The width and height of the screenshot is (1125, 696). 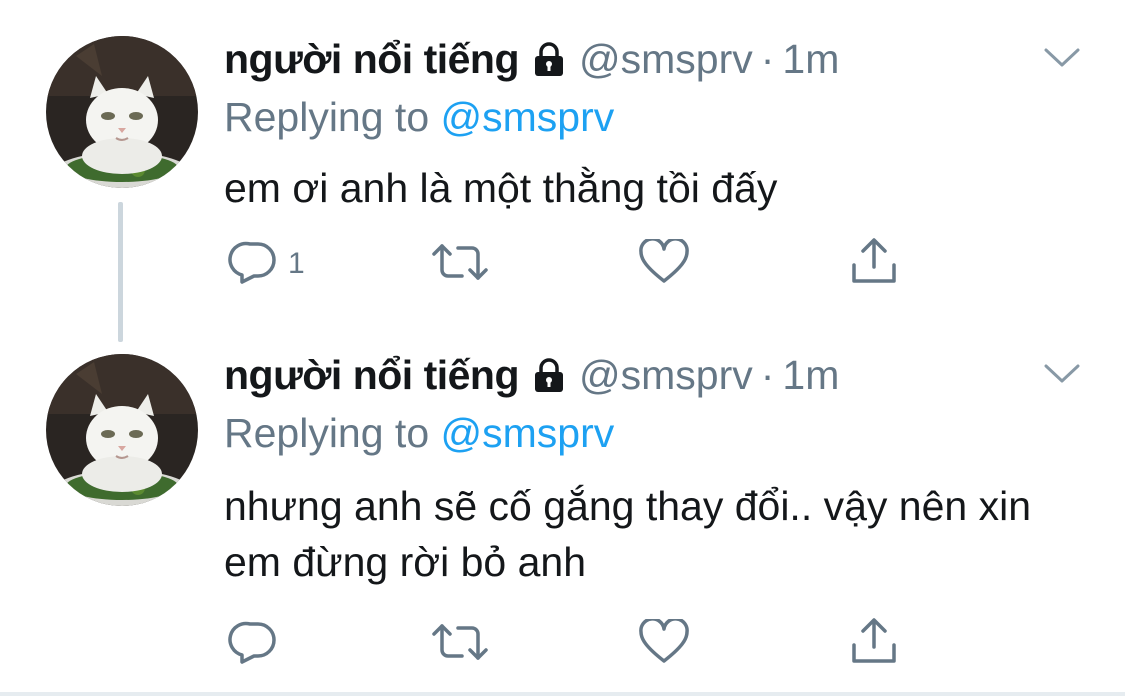 What do you see at coordinates (562, 694) in the screenshot?
I see `divider` at bounding box center [562, 694].